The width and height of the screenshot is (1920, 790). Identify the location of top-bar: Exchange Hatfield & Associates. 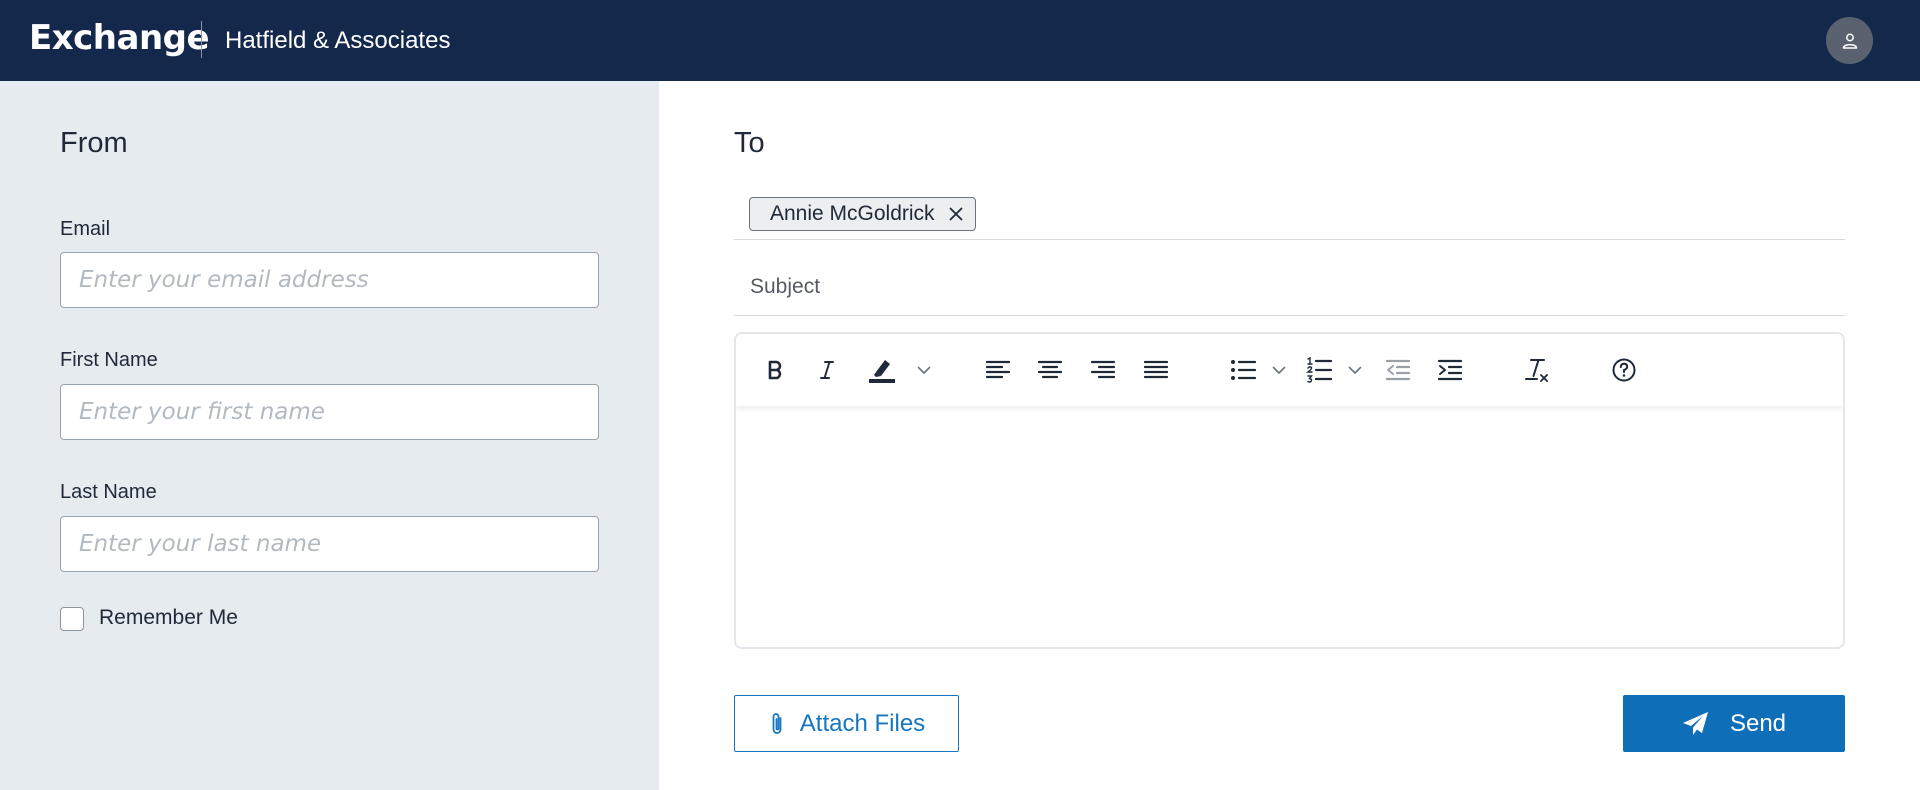
(960, 40).